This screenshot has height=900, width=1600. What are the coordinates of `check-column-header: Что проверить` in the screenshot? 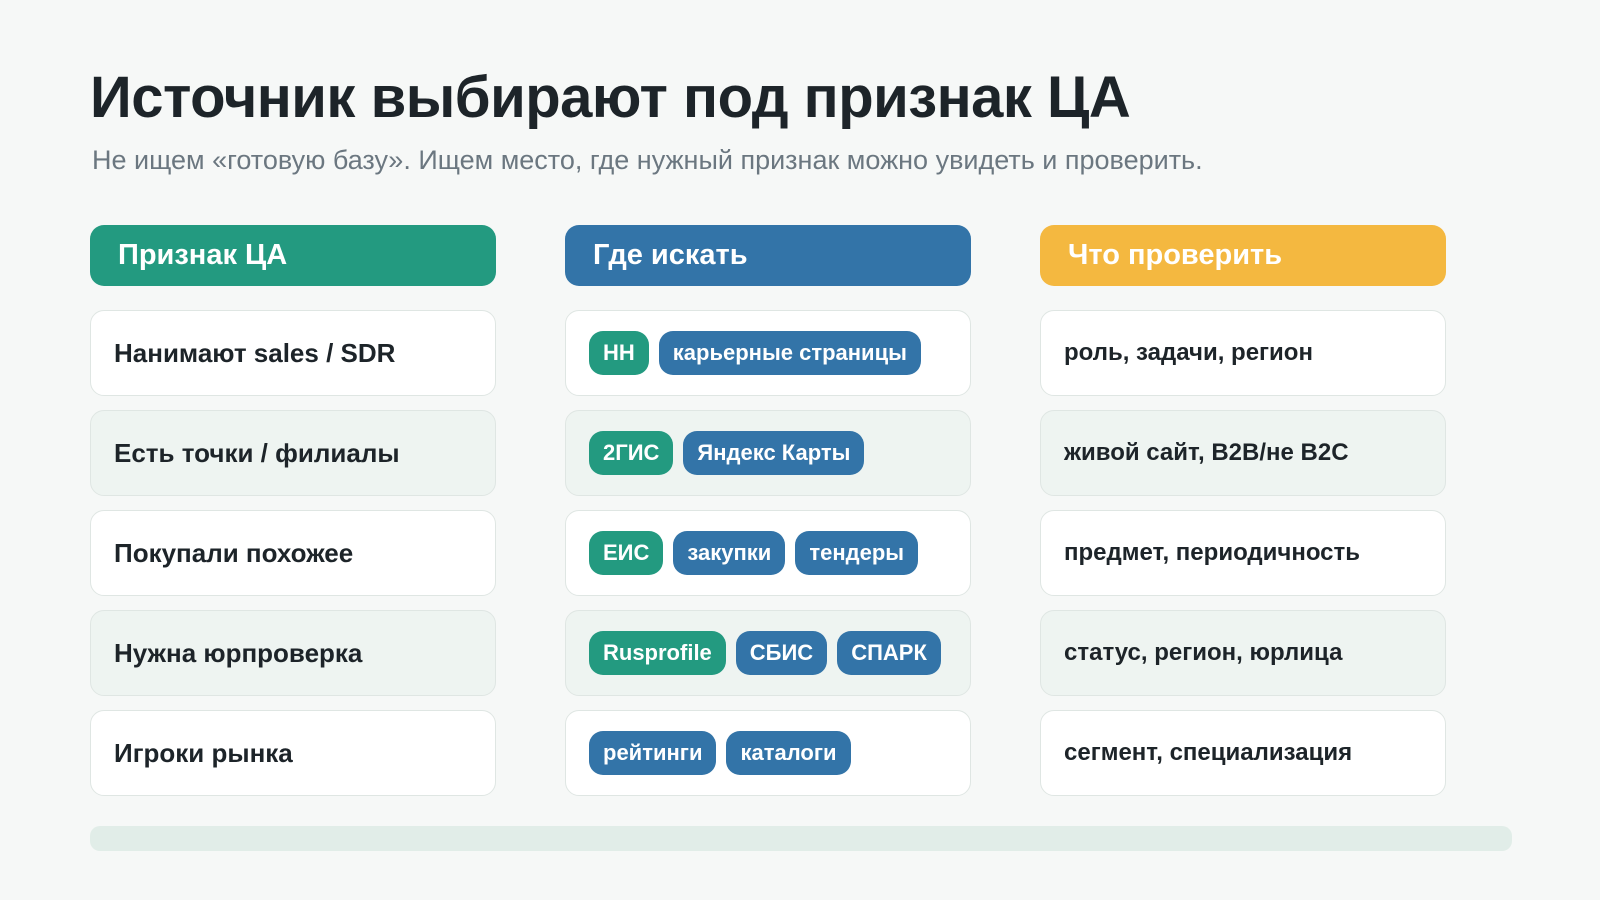 It's located at (1243, 255).